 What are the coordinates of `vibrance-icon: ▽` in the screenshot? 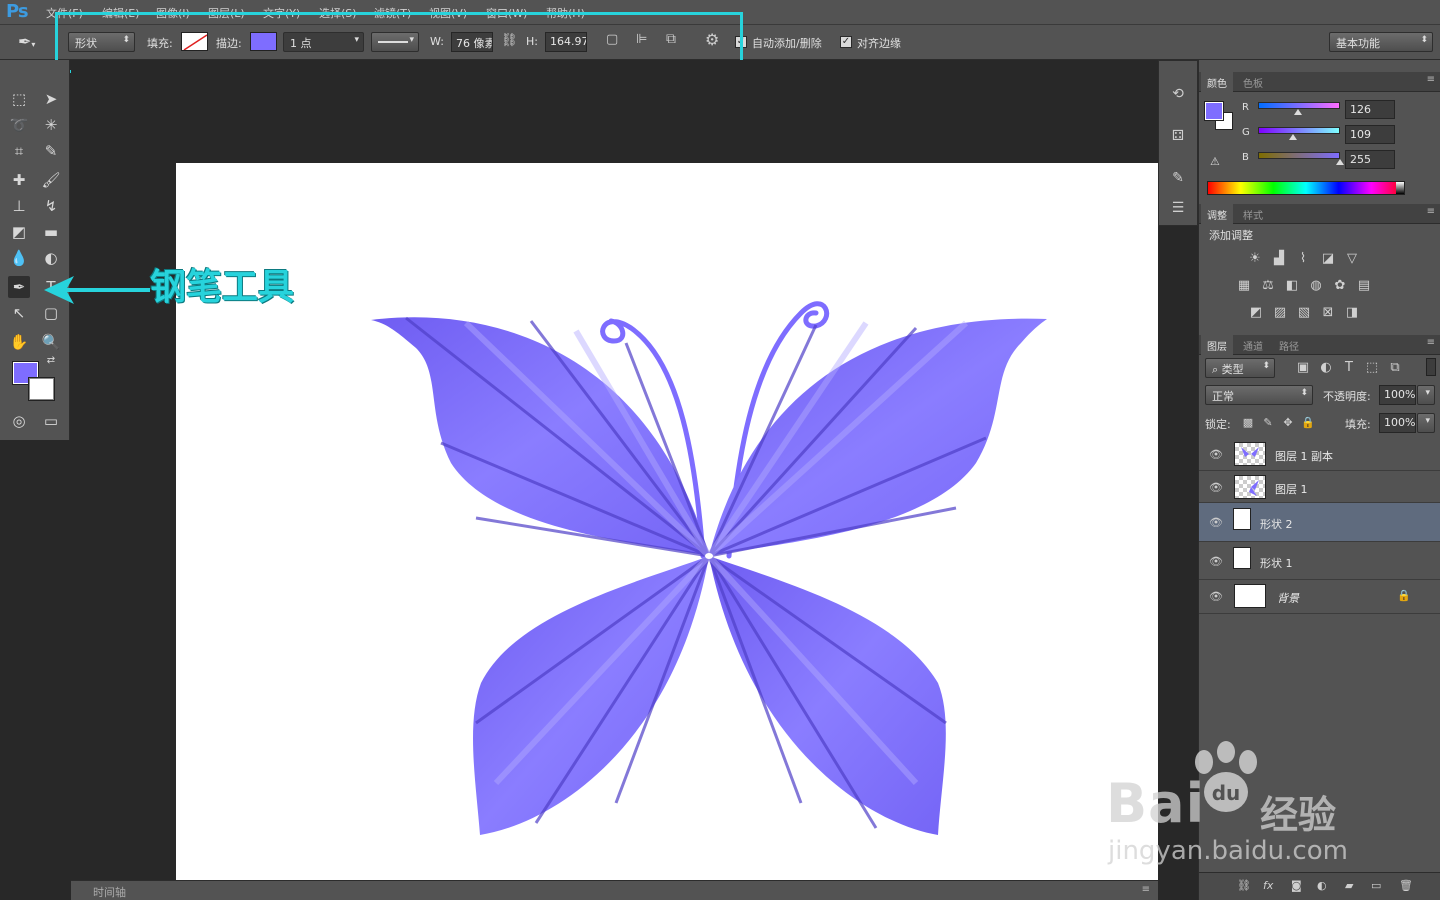 It's located at (1352, 259).